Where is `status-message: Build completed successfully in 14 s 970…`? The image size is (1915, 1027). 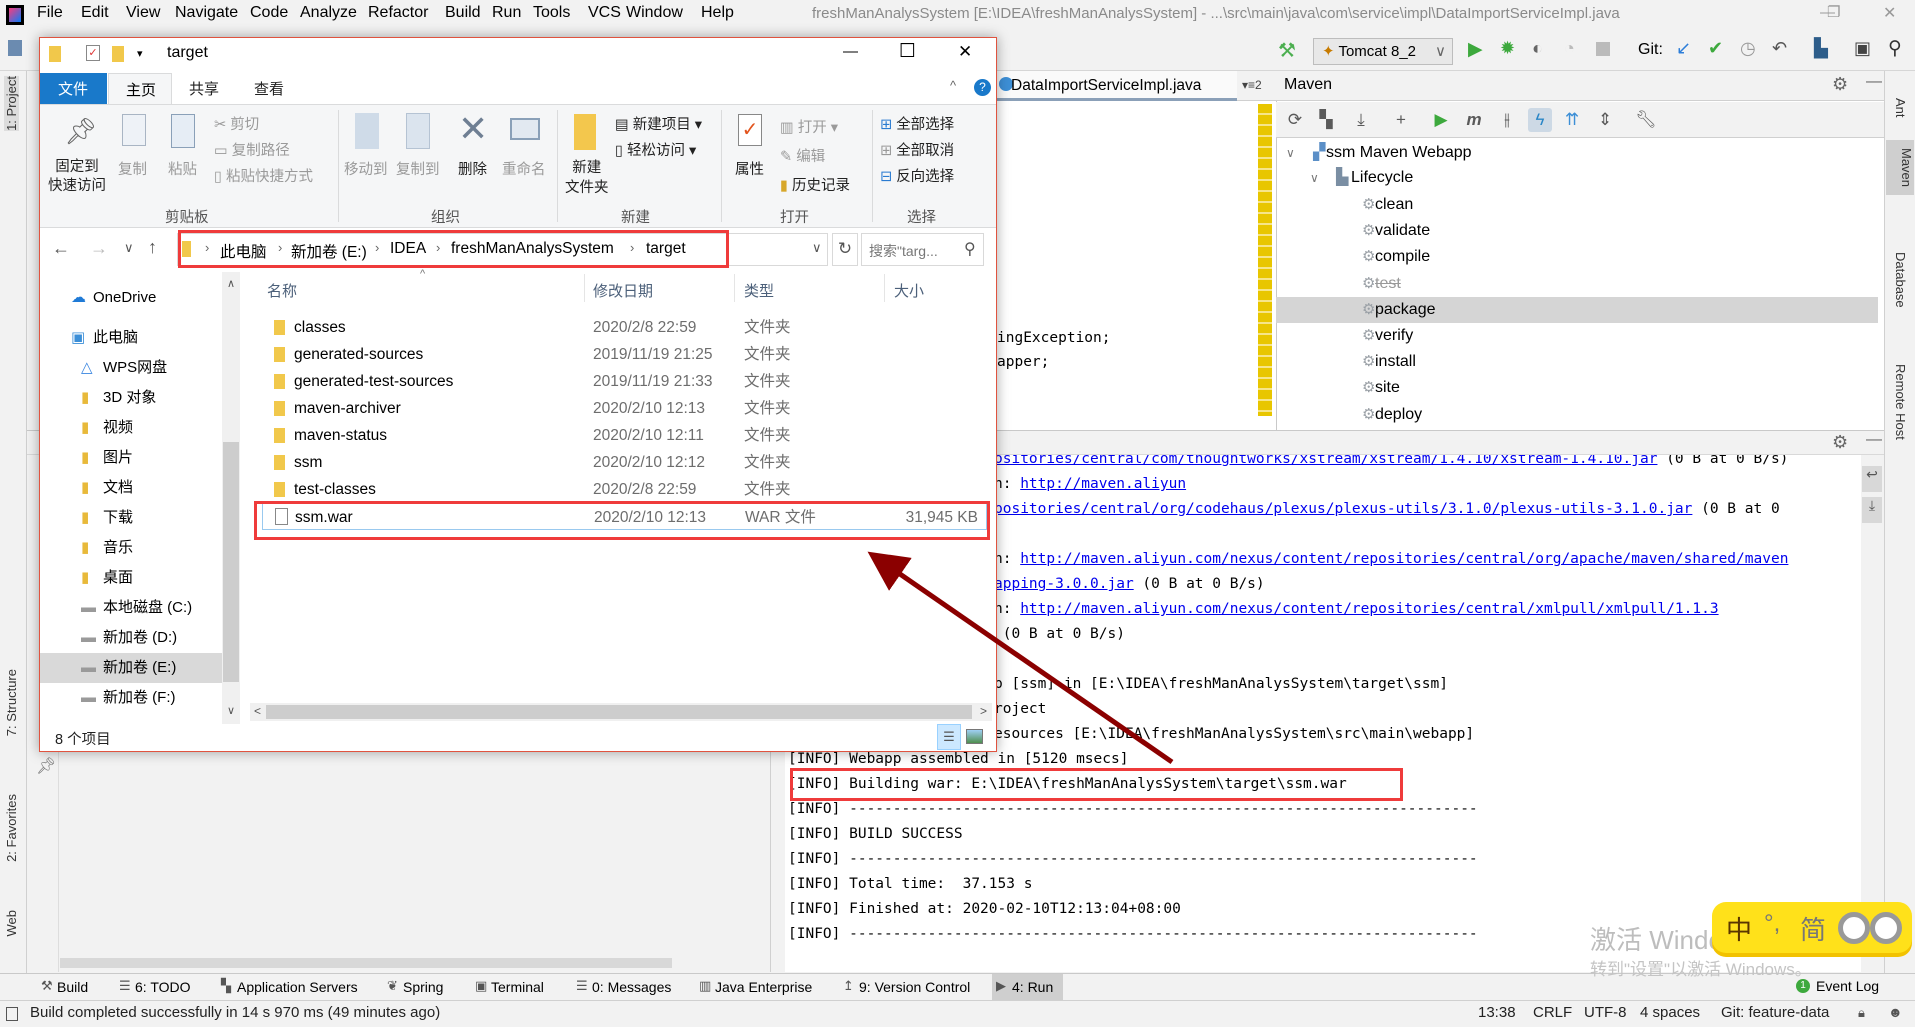 status-message: Build completed successfully in 14 s 970… is located at coordinates (235, 1012).